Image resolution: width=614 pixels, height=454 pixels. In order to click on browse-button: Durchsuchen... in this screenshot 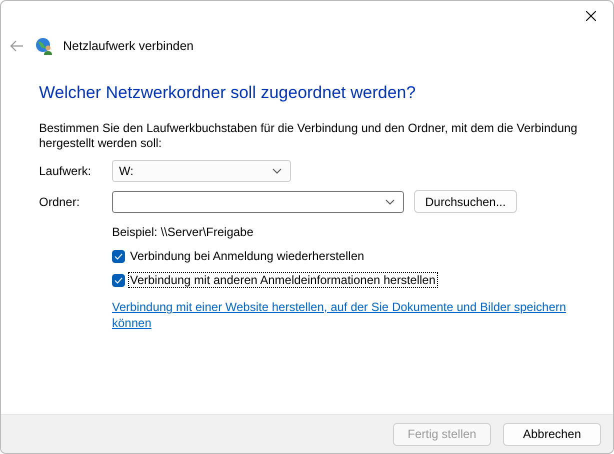, I will do `click(465, 201)`.